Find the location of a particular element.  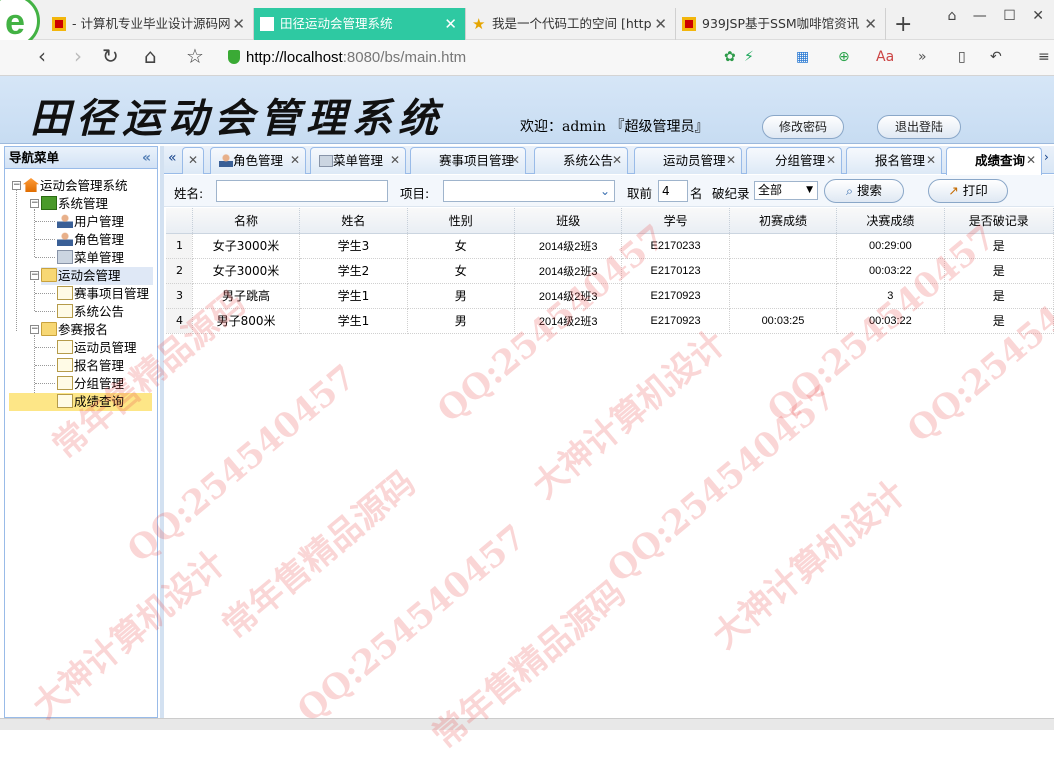

tree-root: 运动会管理系统 is located at coordinates (75, 186).